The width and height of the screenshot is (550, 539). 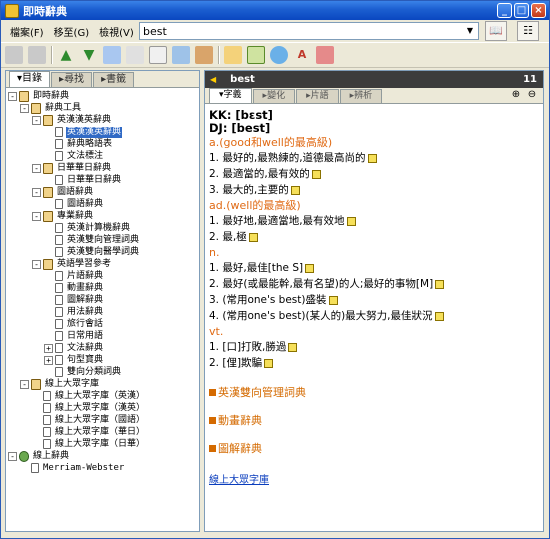 I want to click on tree-item: 線上大眾字庫（漢英）, so click(x=94, y=408).